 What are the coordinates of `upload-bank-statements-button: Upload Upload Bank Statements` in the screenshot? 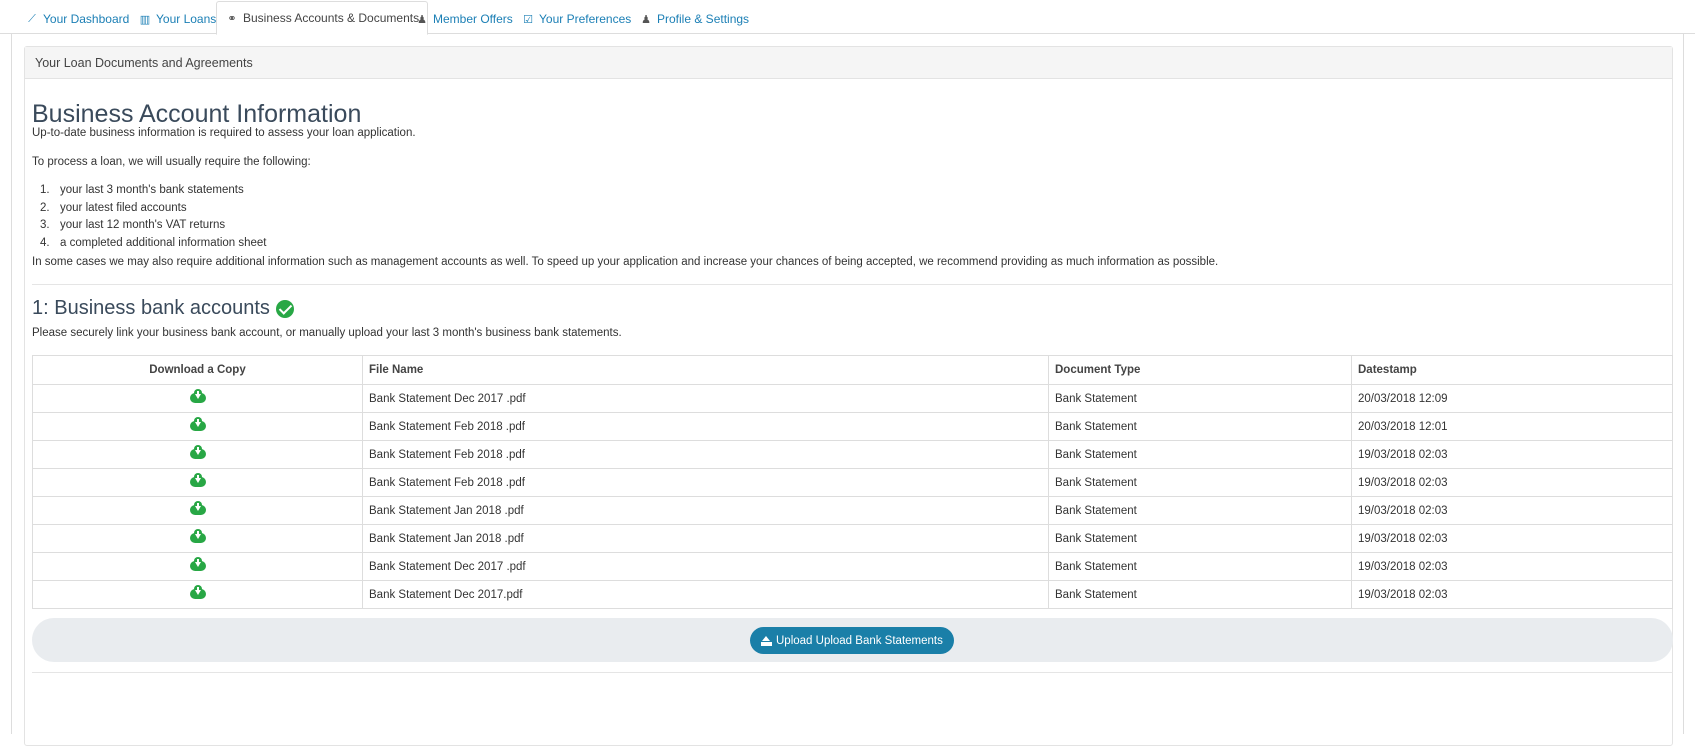 It's located at (852, 640).